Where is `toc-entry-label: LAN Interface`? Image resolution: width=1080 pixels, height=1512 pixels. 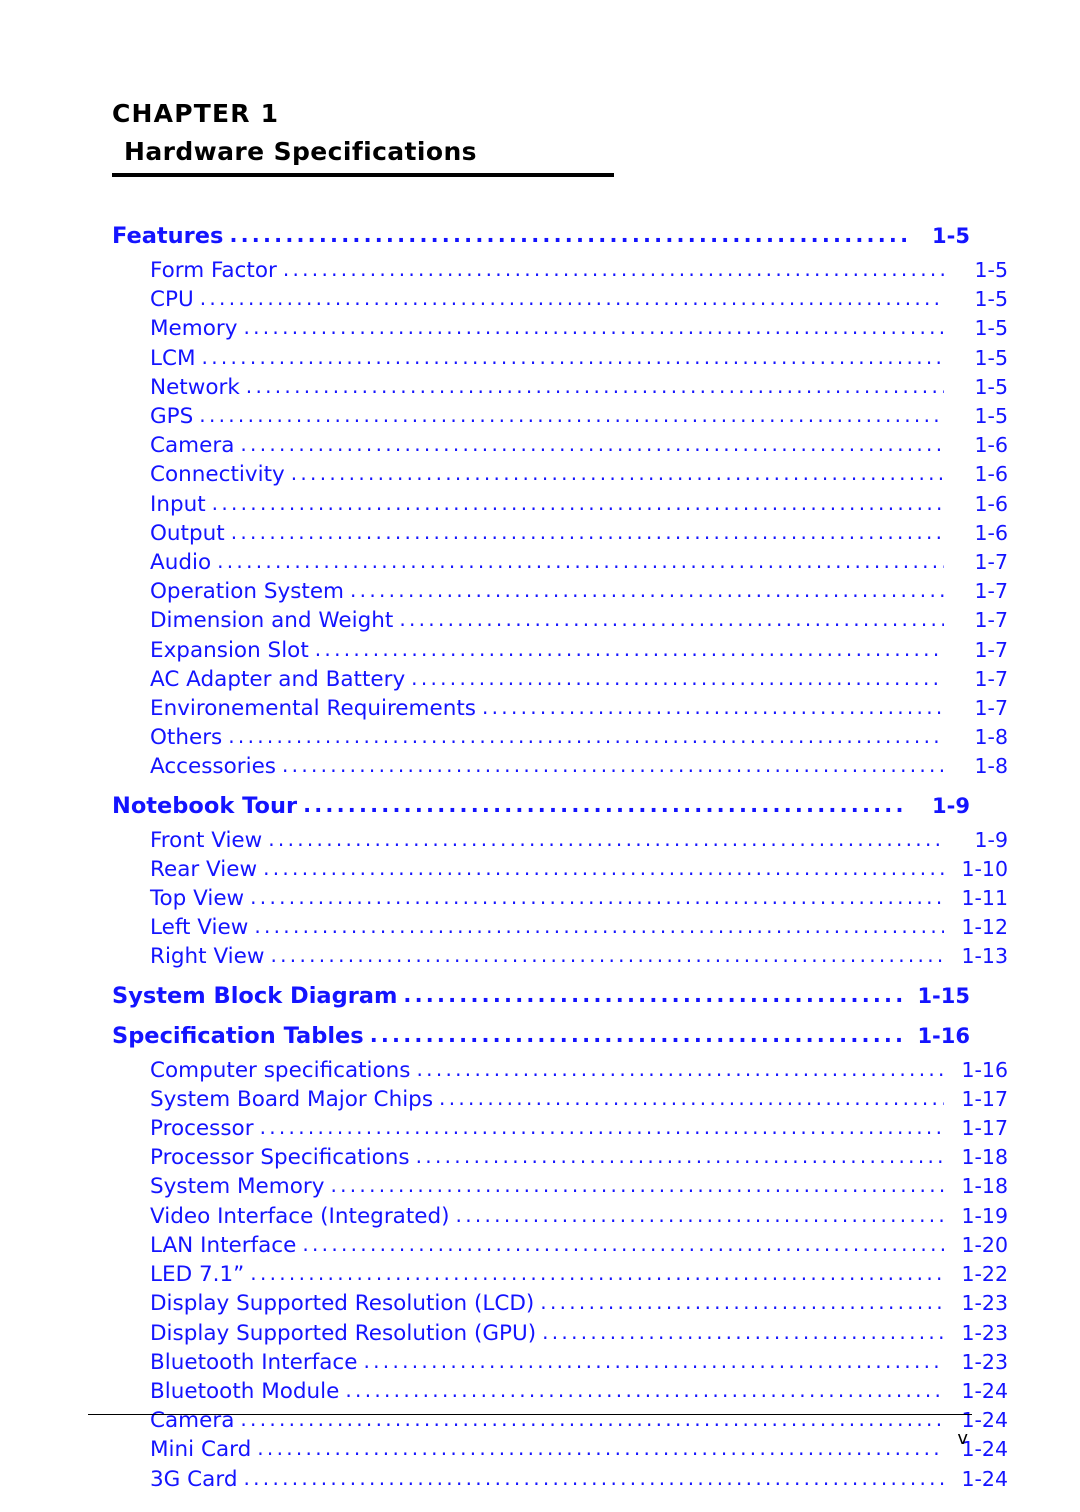 toc-entry-label: LAN Interface is located at coordinates (223, 1245).